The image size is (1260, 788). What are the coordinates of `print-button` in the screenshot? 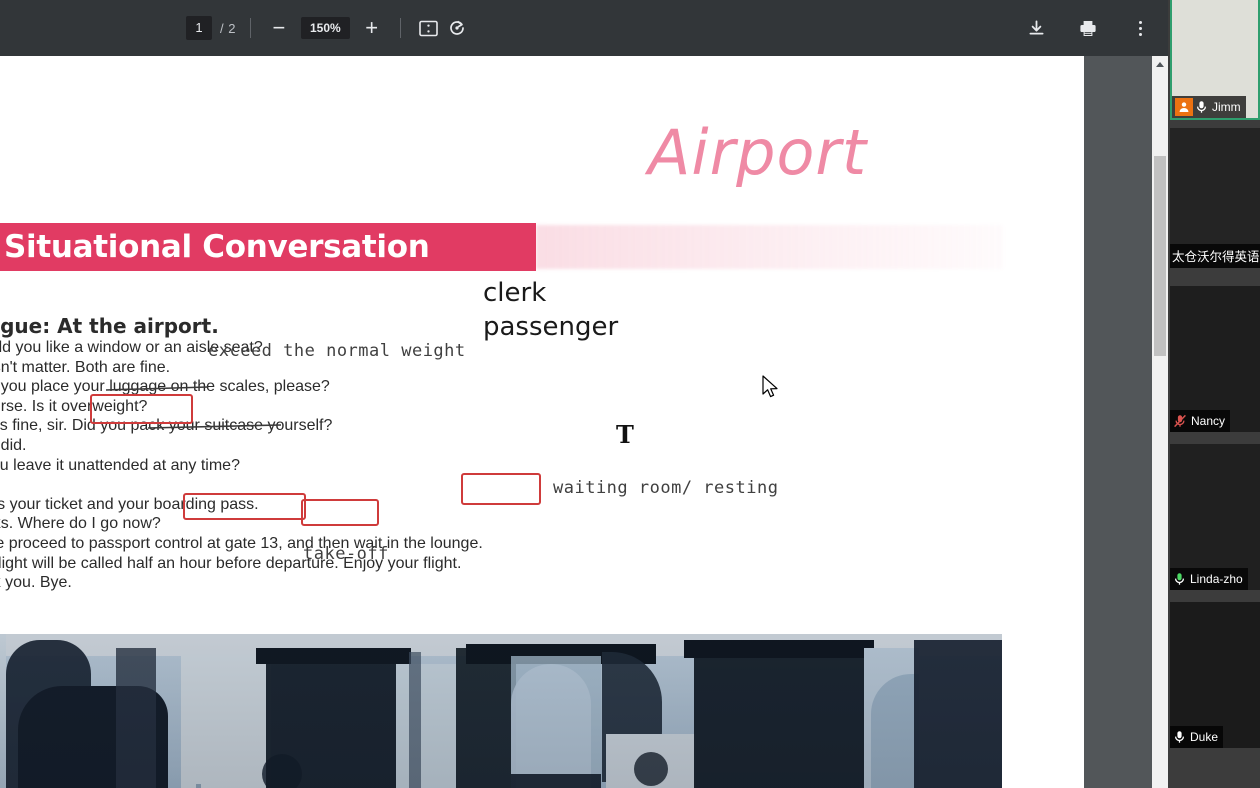 It's located at (1088, 28).